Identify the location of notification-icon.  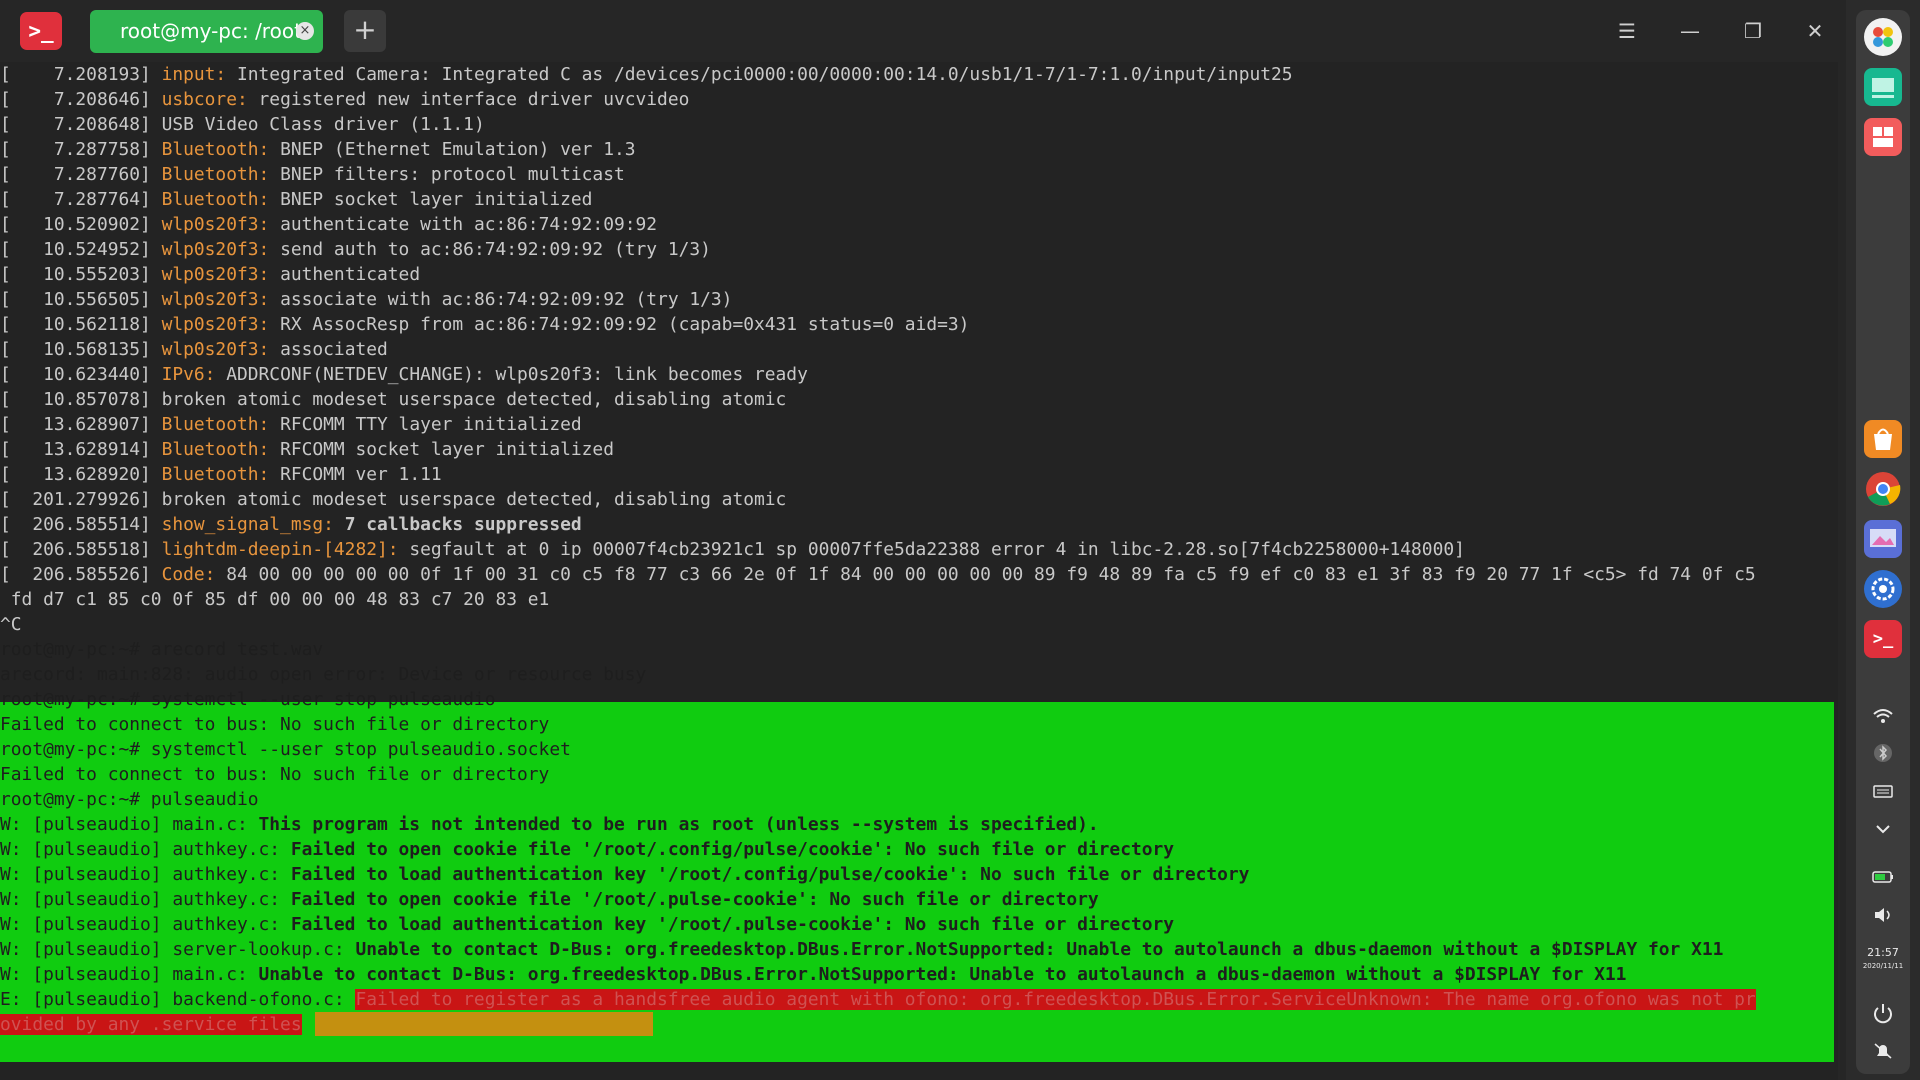
(1883, 1051).